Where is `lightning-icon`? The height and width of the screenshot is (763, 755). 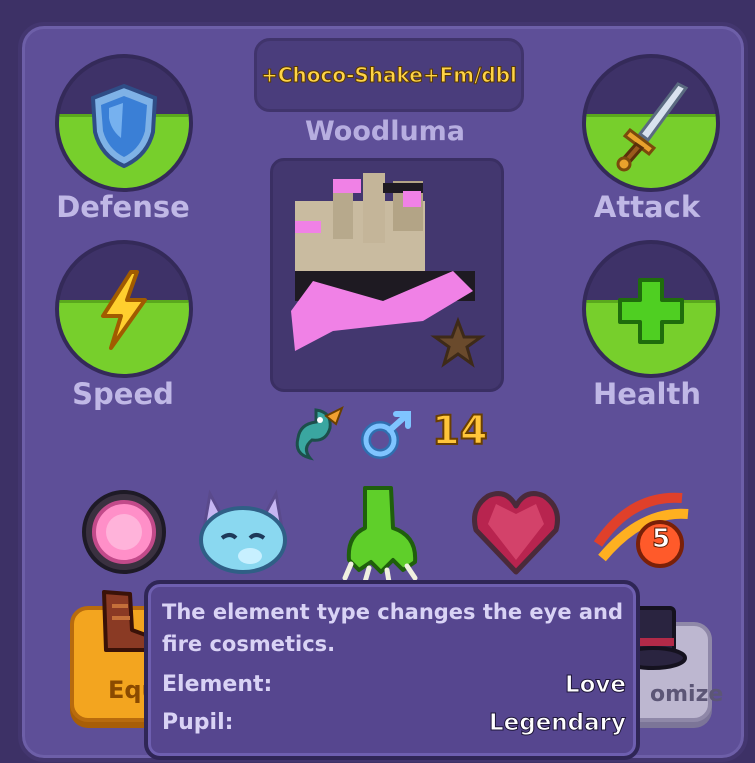 lightning-icon is located at coordinates (124, 310).